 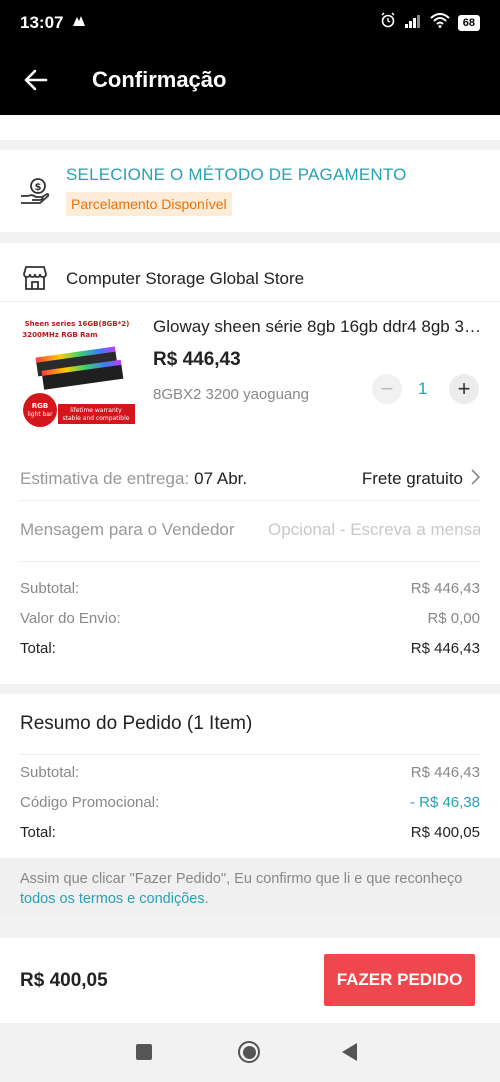 I want to click on product-image-text: RGB, so click(x=40, y=406).